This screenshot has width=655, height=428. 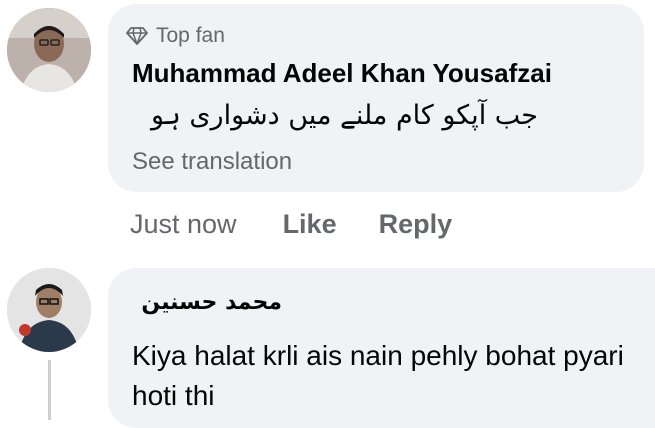 I want to click on comment-timestamp: Just now, so click(x=183, y=224).